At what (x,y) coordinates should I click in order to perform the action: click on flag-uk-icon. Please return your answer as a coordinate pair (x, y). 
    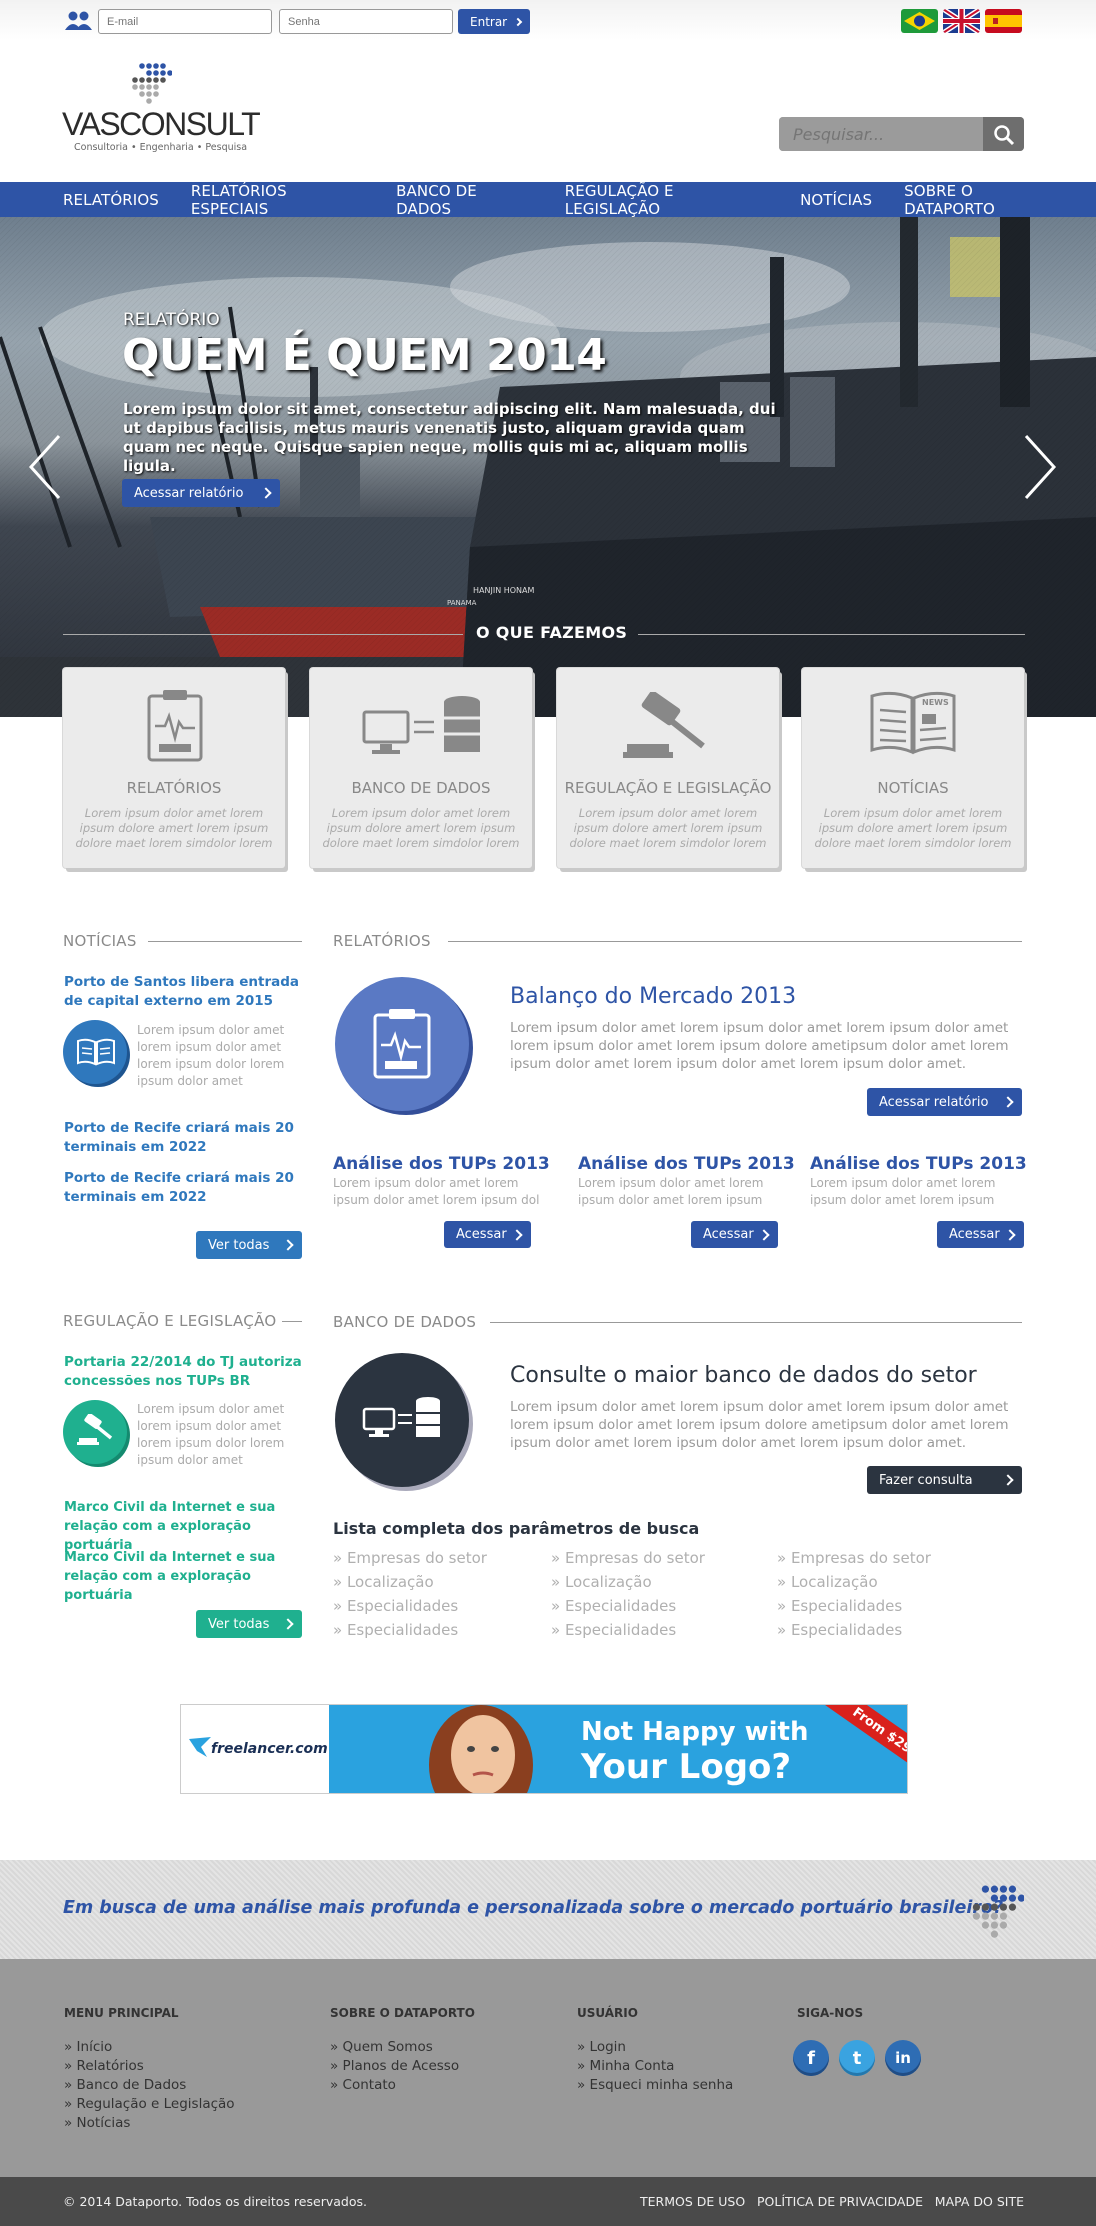
    Looking at the image, I should click on (961, 21).